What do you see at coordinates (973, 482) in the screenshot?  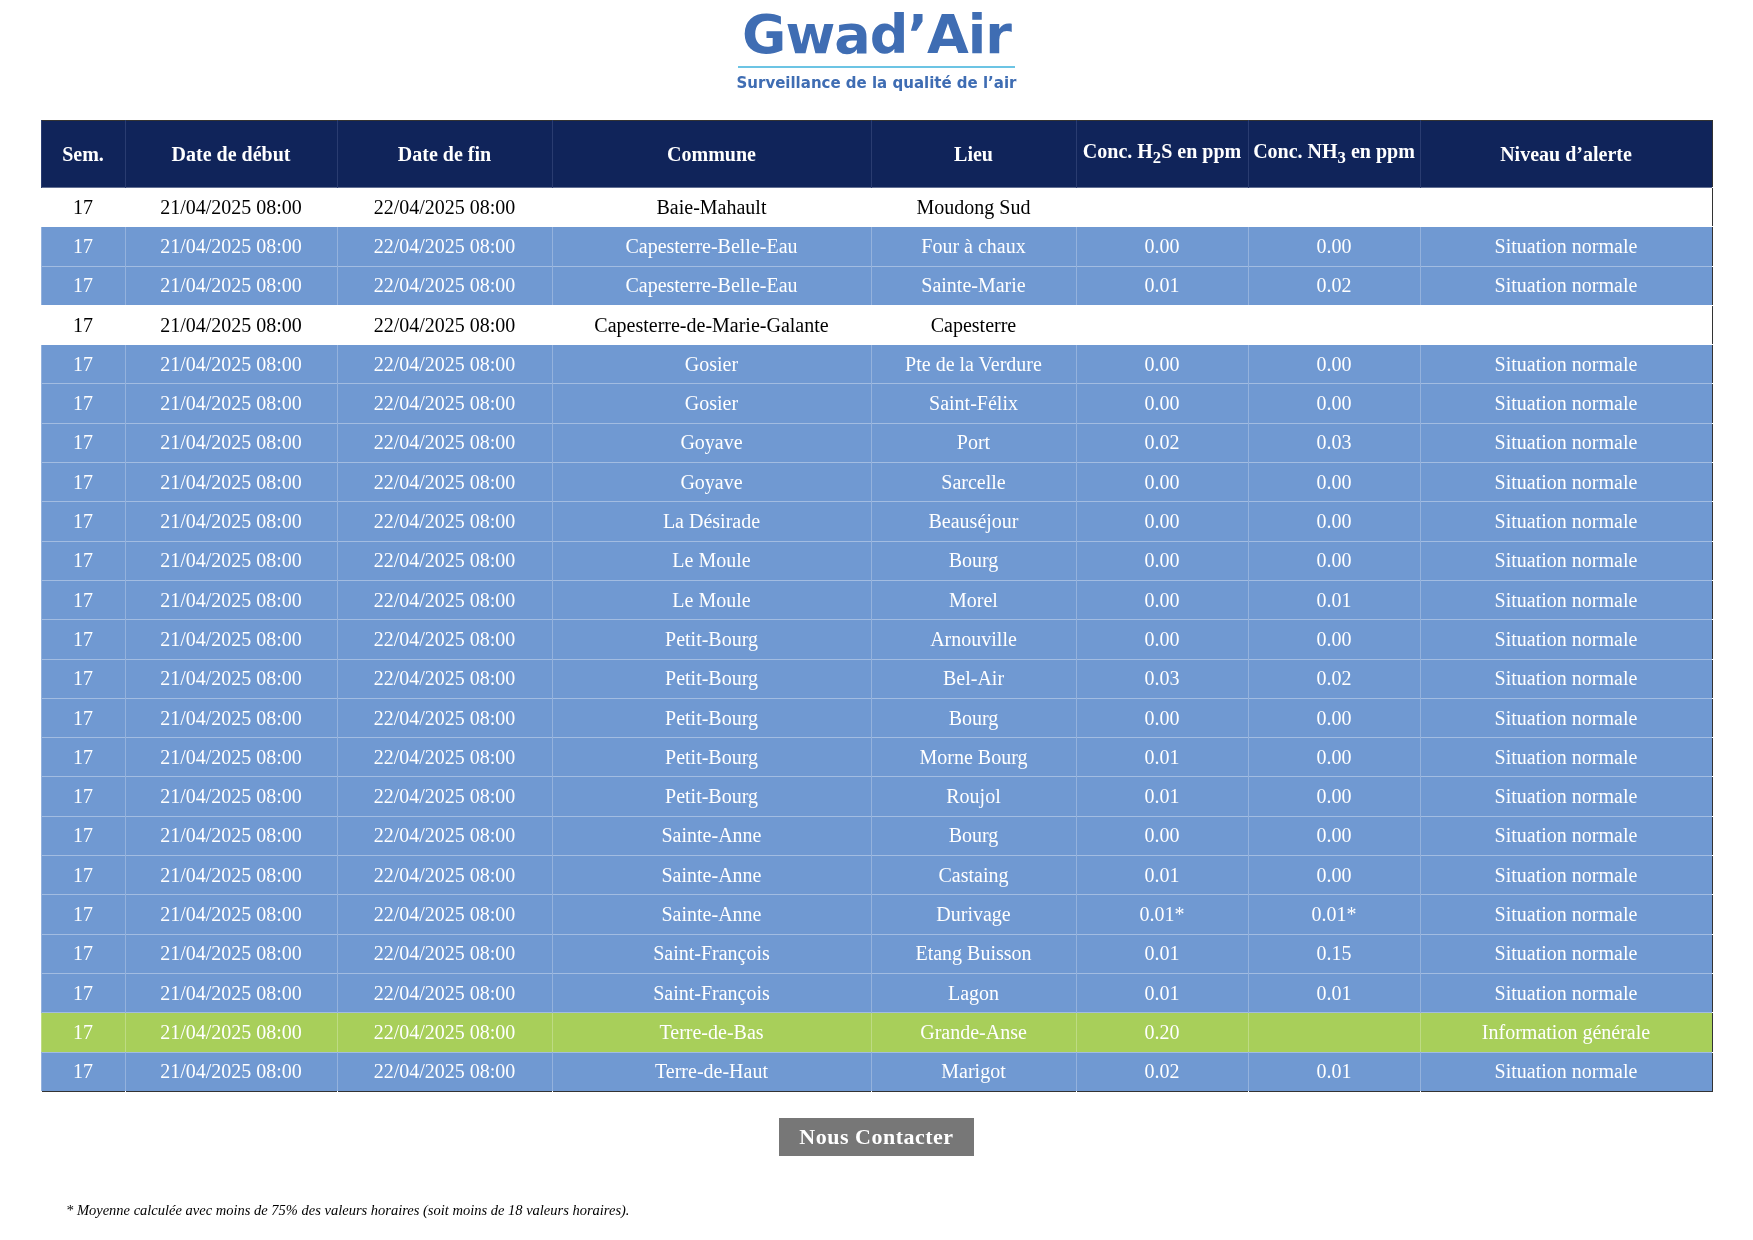 I see `table-cell: Sarcelle` at bounding box center [973, 482].